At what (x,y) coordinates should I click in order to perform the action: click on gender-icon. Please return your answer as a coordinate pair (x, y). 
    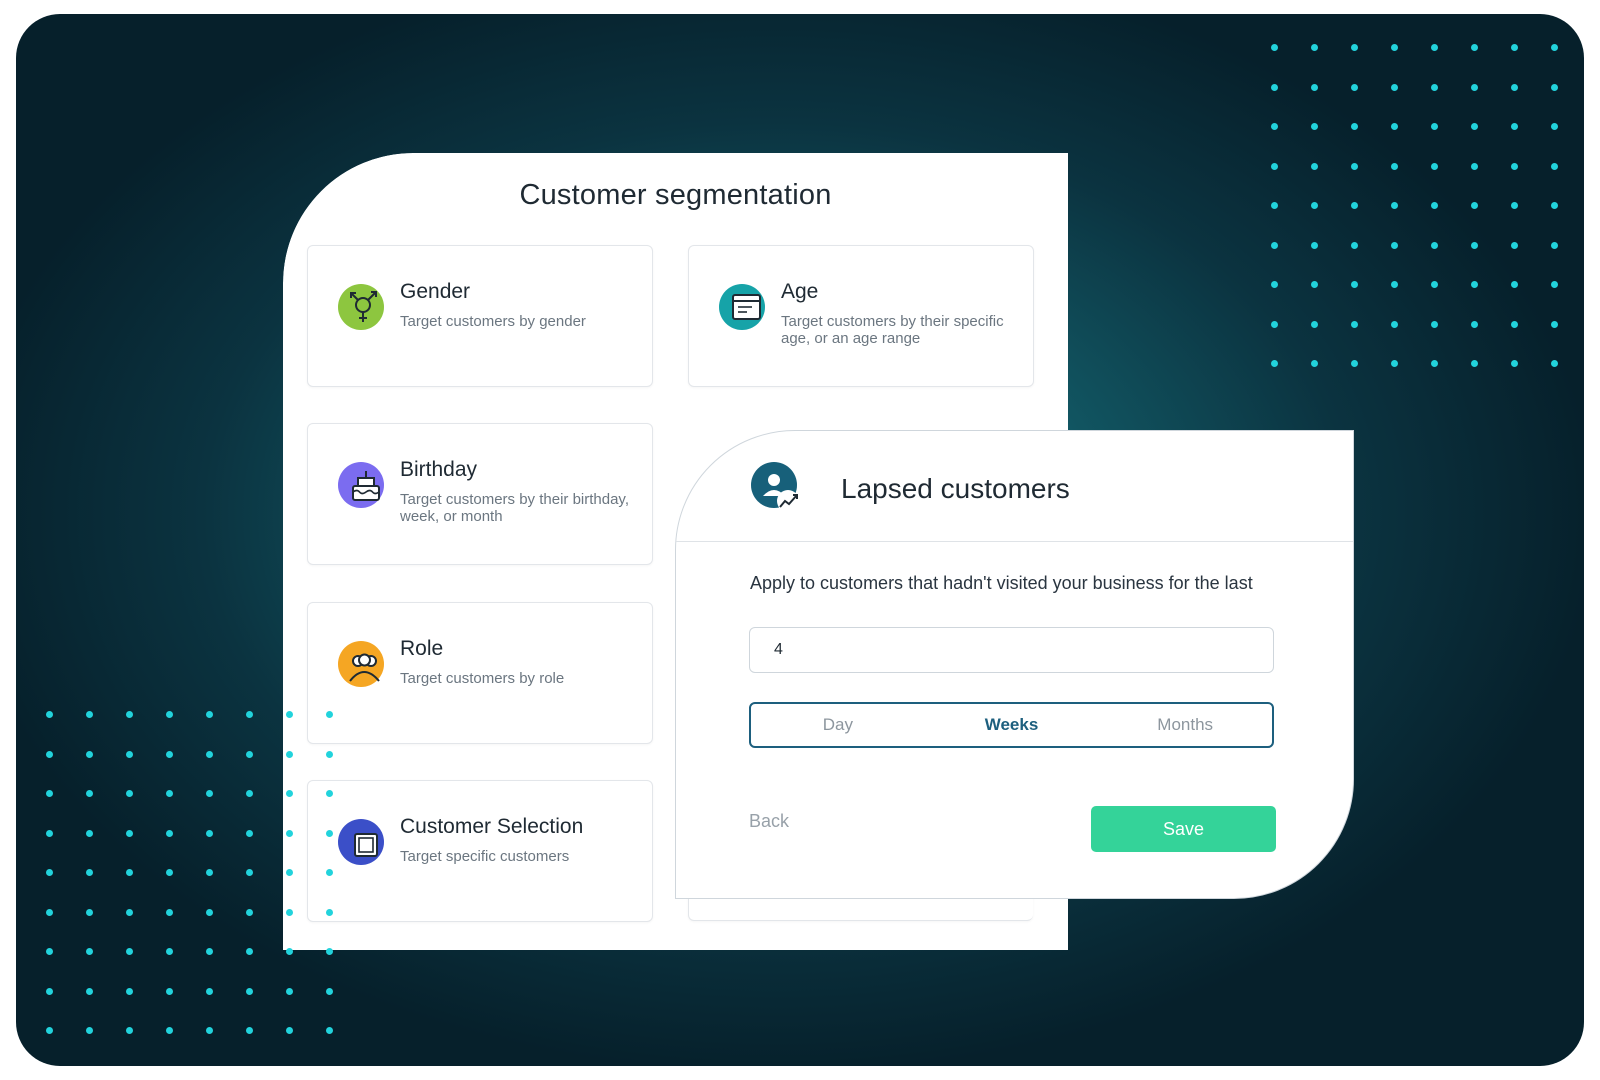
    Looking at the image, I should click on (361, 307).